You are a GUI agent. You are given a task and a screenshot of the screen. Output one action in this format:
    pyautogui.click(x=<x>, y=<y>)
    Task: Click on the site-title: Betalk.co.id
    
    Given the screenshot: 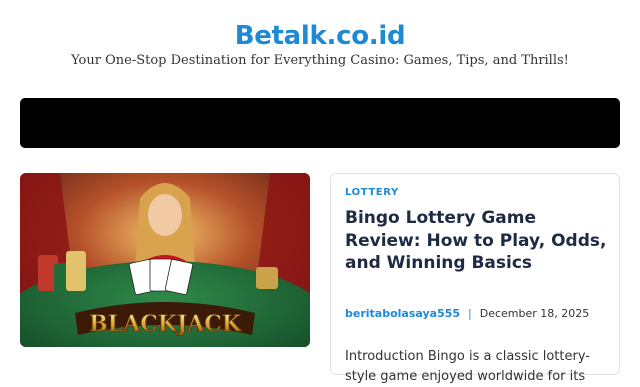 What is the action you would take?
    pyautogui.click(x=320, y=36)
    